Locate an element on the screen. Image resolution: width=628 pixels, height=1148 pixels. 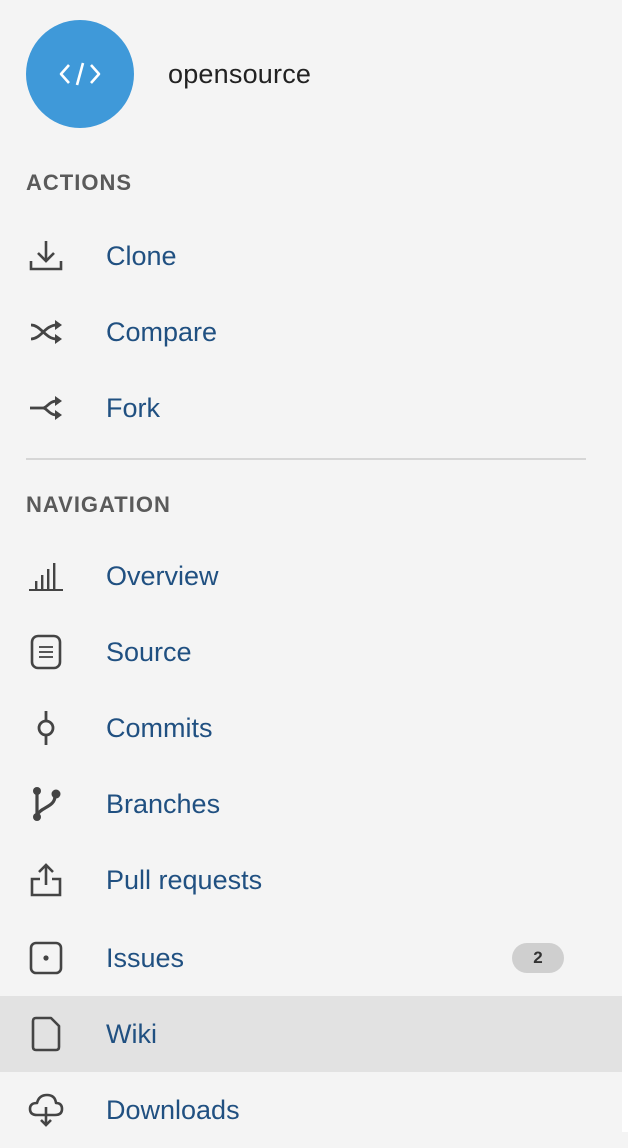
sidebar-item-downloads: Downloads is located at coordinates (311, 1110).